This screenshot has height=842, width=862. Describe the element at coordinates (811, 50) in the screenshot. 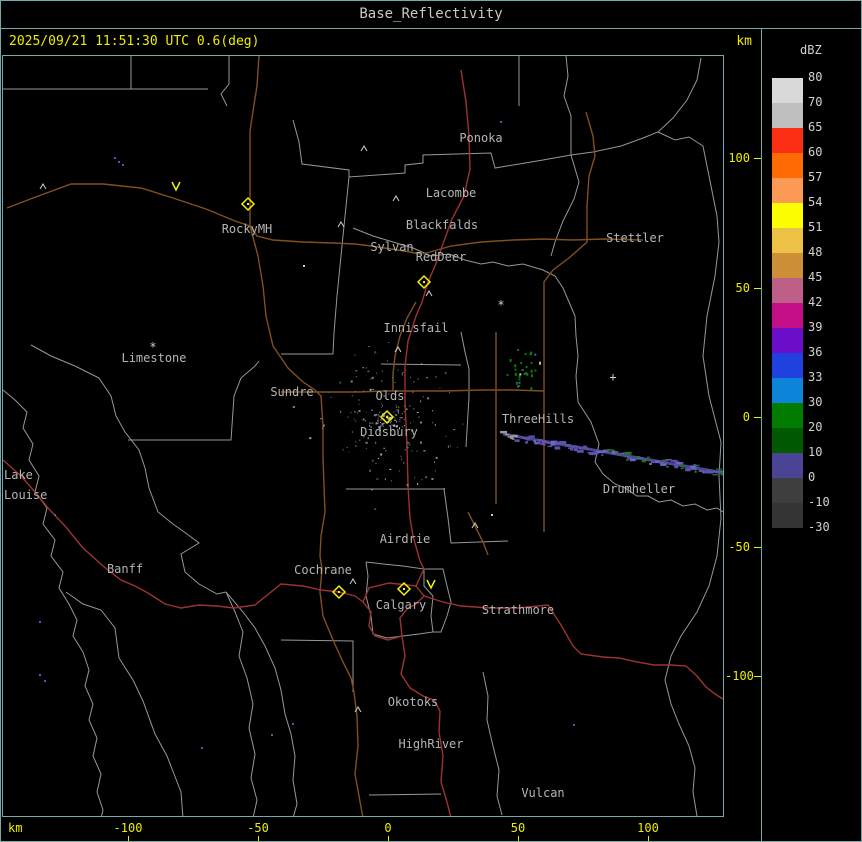

I see `colorbar-title: dBZ` at that location.